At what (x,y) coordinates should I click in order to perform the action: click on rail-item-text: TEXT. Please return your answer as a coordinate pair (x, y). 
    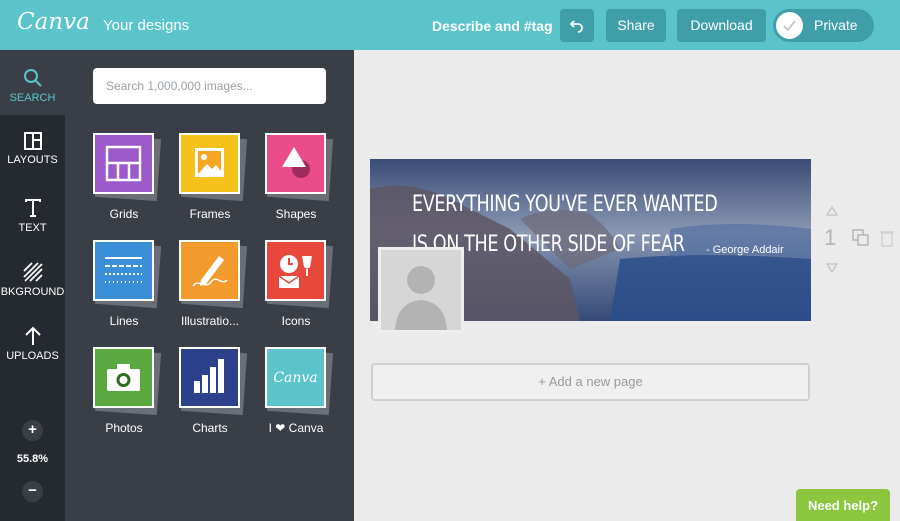
    Looking at the image, I should click on (32, 214).